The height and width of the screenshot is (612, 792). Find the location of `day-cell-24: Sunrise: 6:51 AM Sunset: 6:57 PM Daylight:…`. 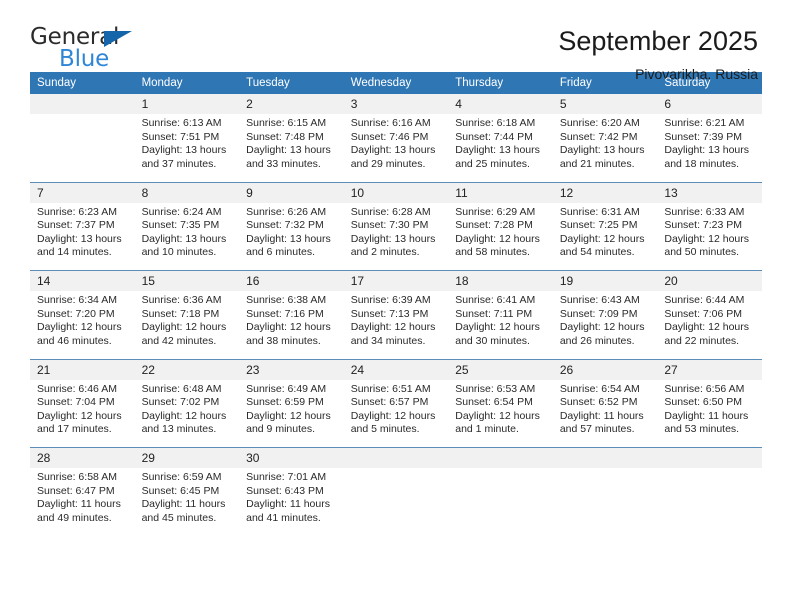

day-cell-24: Sunrise: 6:51 AM Sunset: 6:57 PM Daylight:… is located at coordinates (396, 413).